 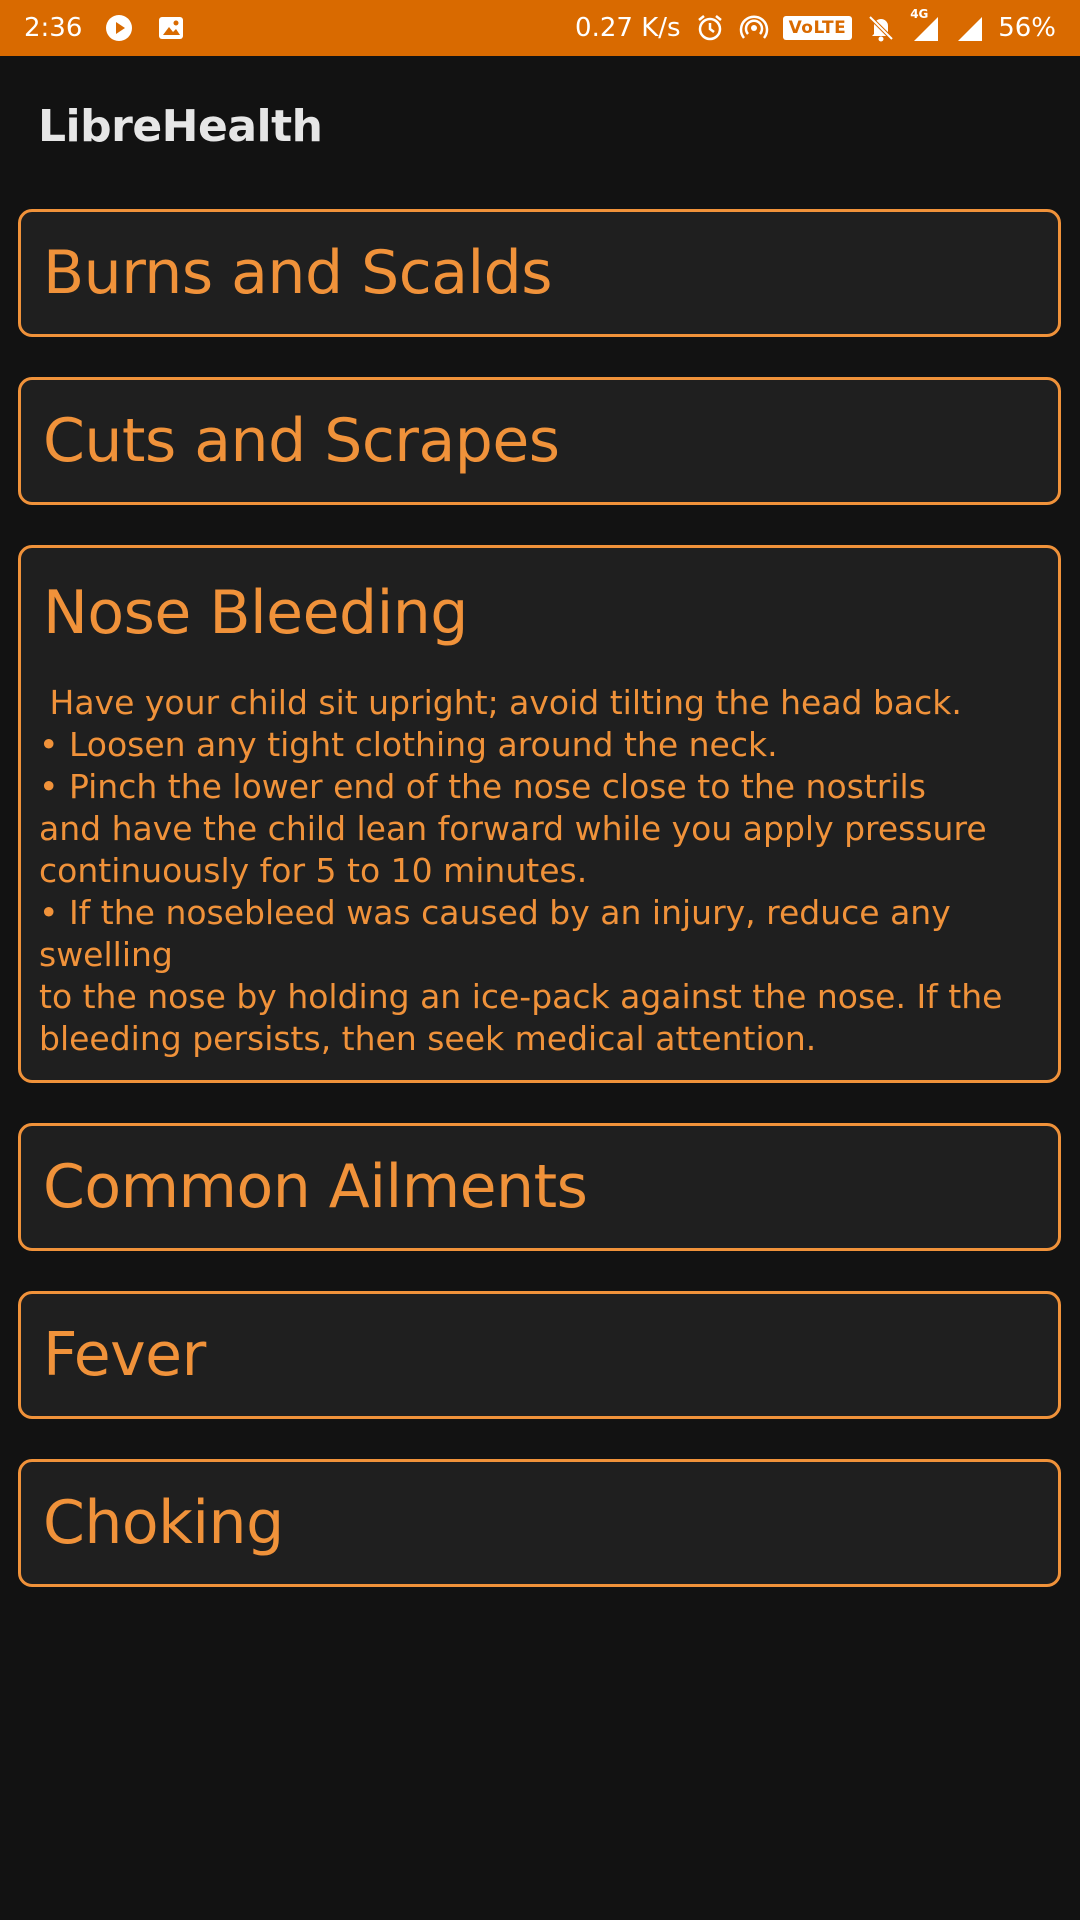 What do you see at coordinates (119, 28) in the screenshot?
I see `media-play-icon` at bounding box center [119, 28].